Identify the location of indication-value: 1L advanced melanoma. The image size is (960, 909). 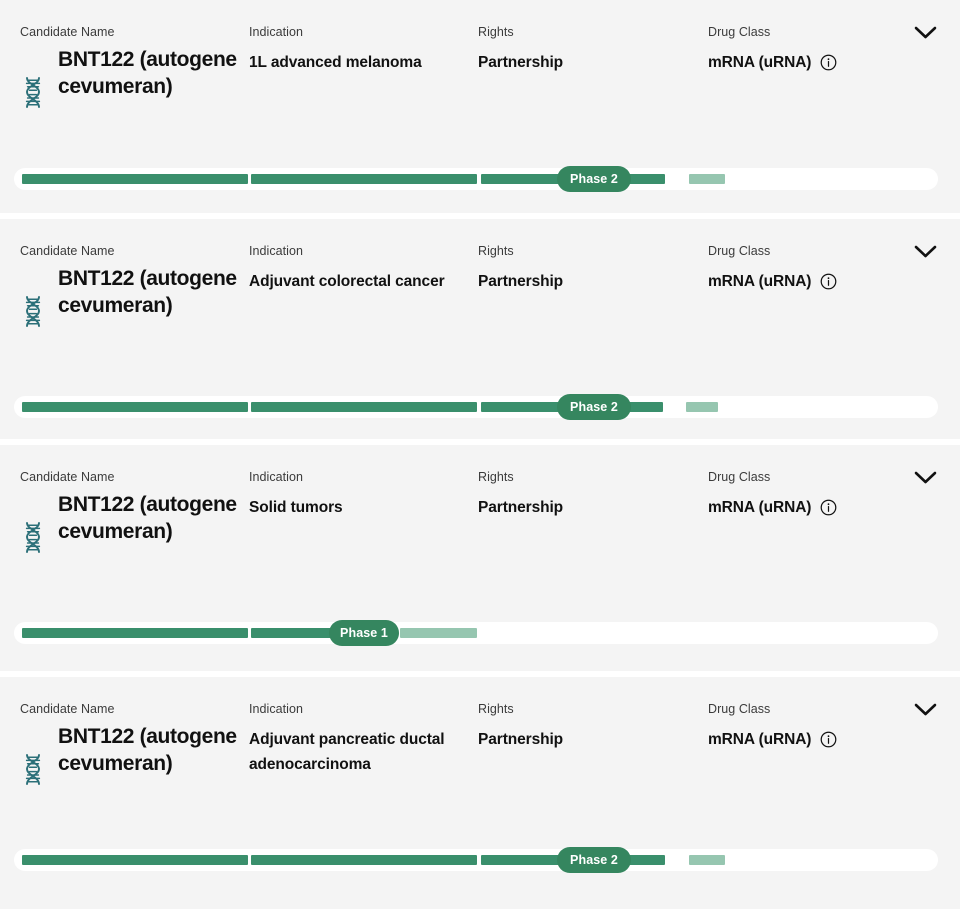
(335, 62).